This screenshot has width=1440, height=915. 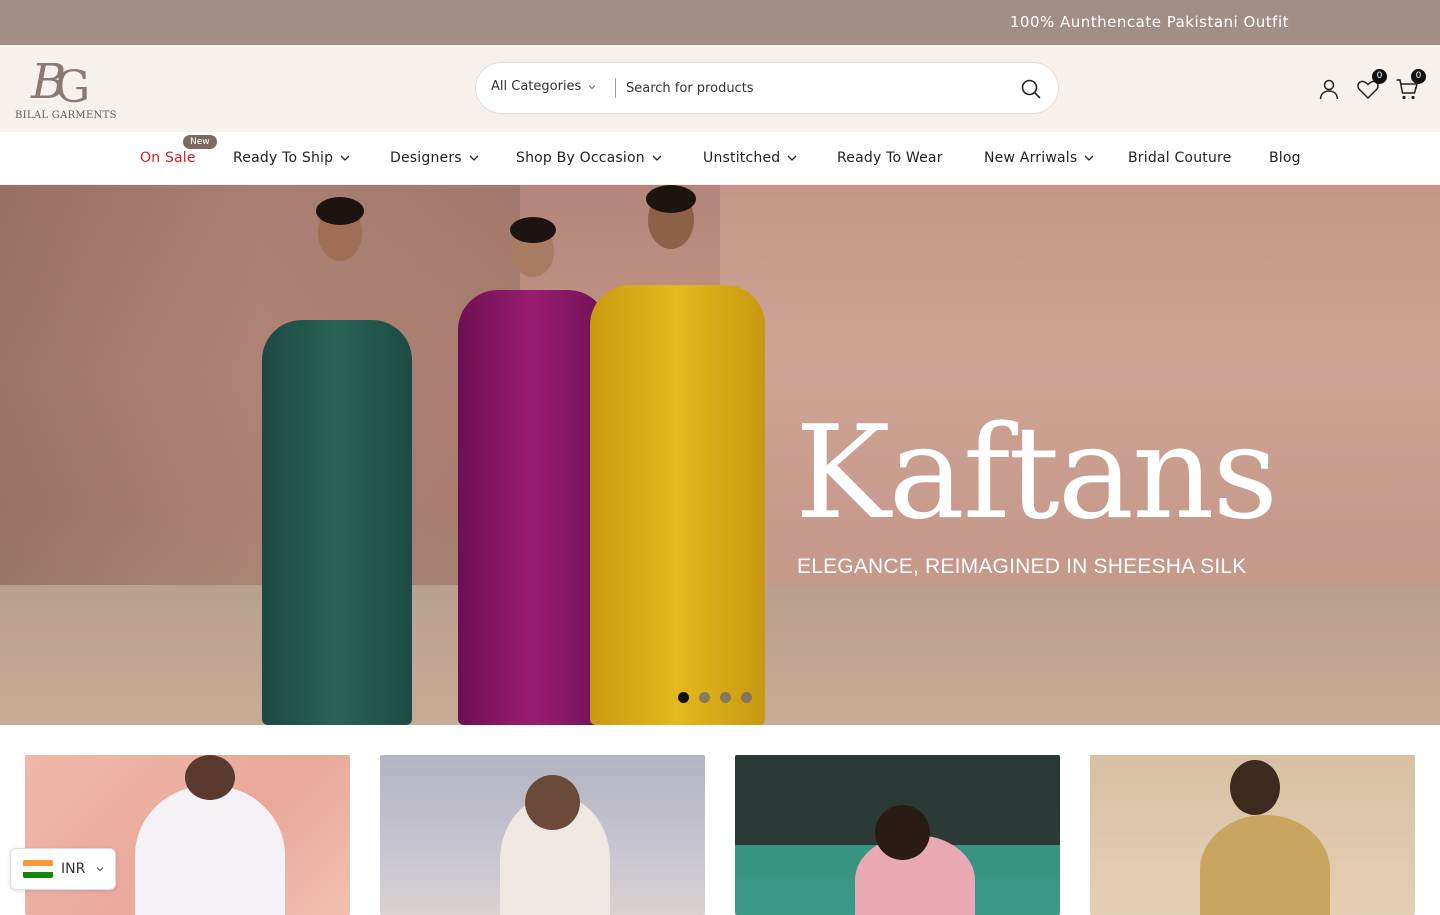 I want to click on svg-text: G, so click(x=72, y=85).